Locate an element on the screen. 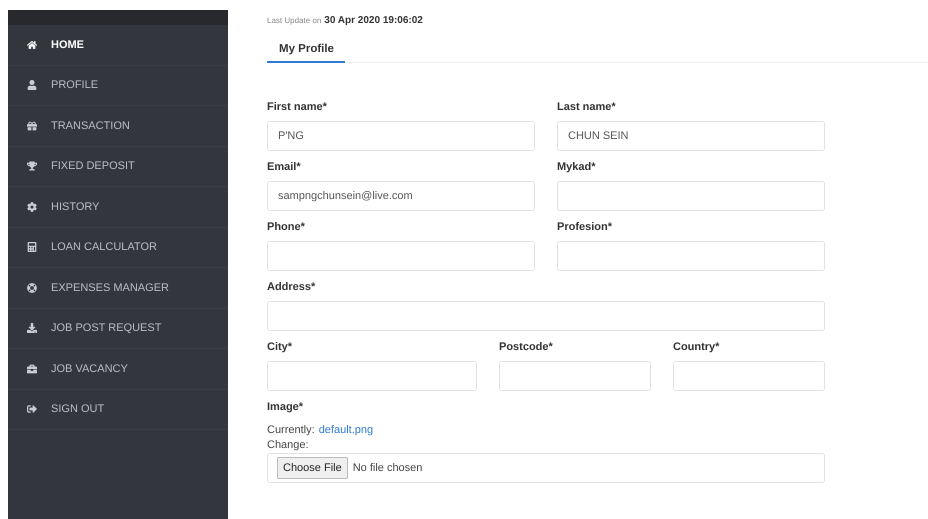 This screenshot has width=928, height=519. sidebar-item: JOB VACANCY is located at coordinates (118, 369).